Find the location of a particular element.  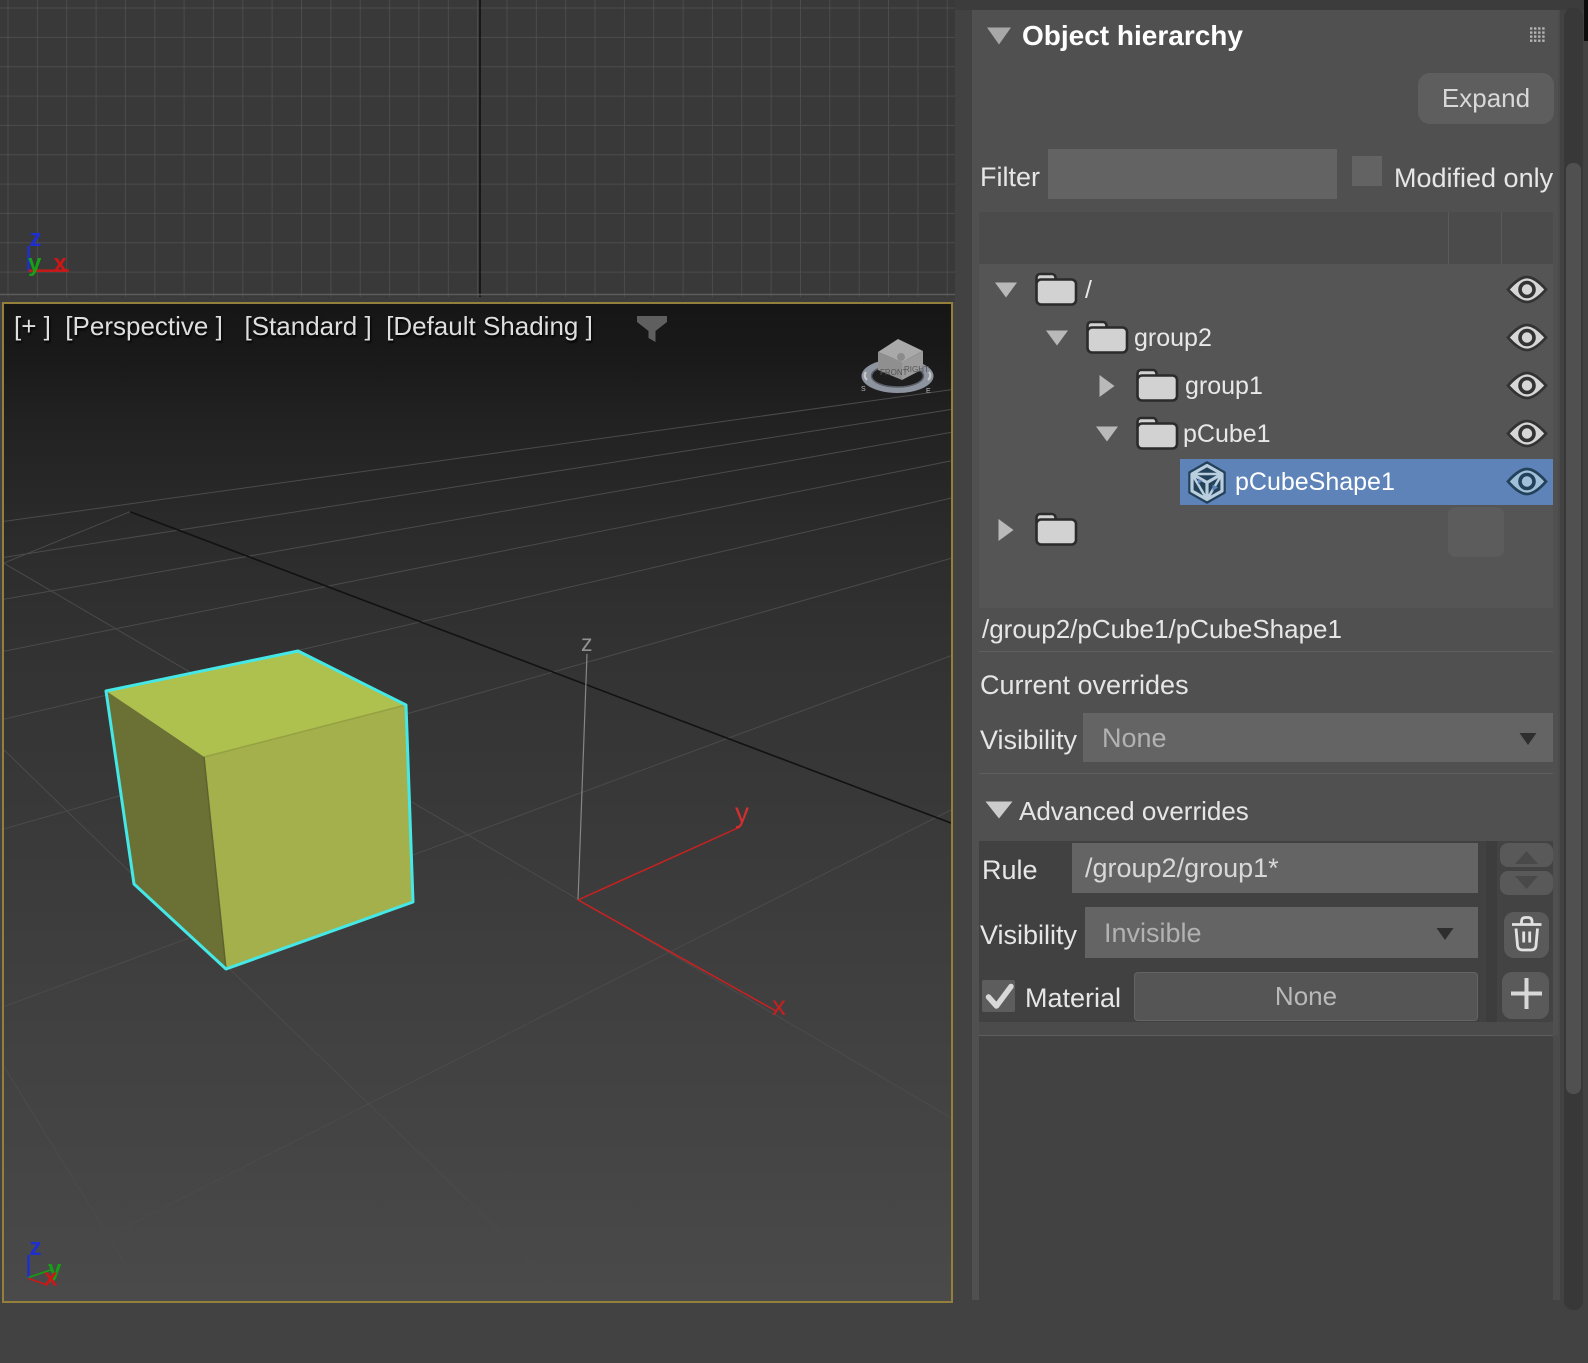

svg-text: RIGHT is located at coordinates (916, 369).